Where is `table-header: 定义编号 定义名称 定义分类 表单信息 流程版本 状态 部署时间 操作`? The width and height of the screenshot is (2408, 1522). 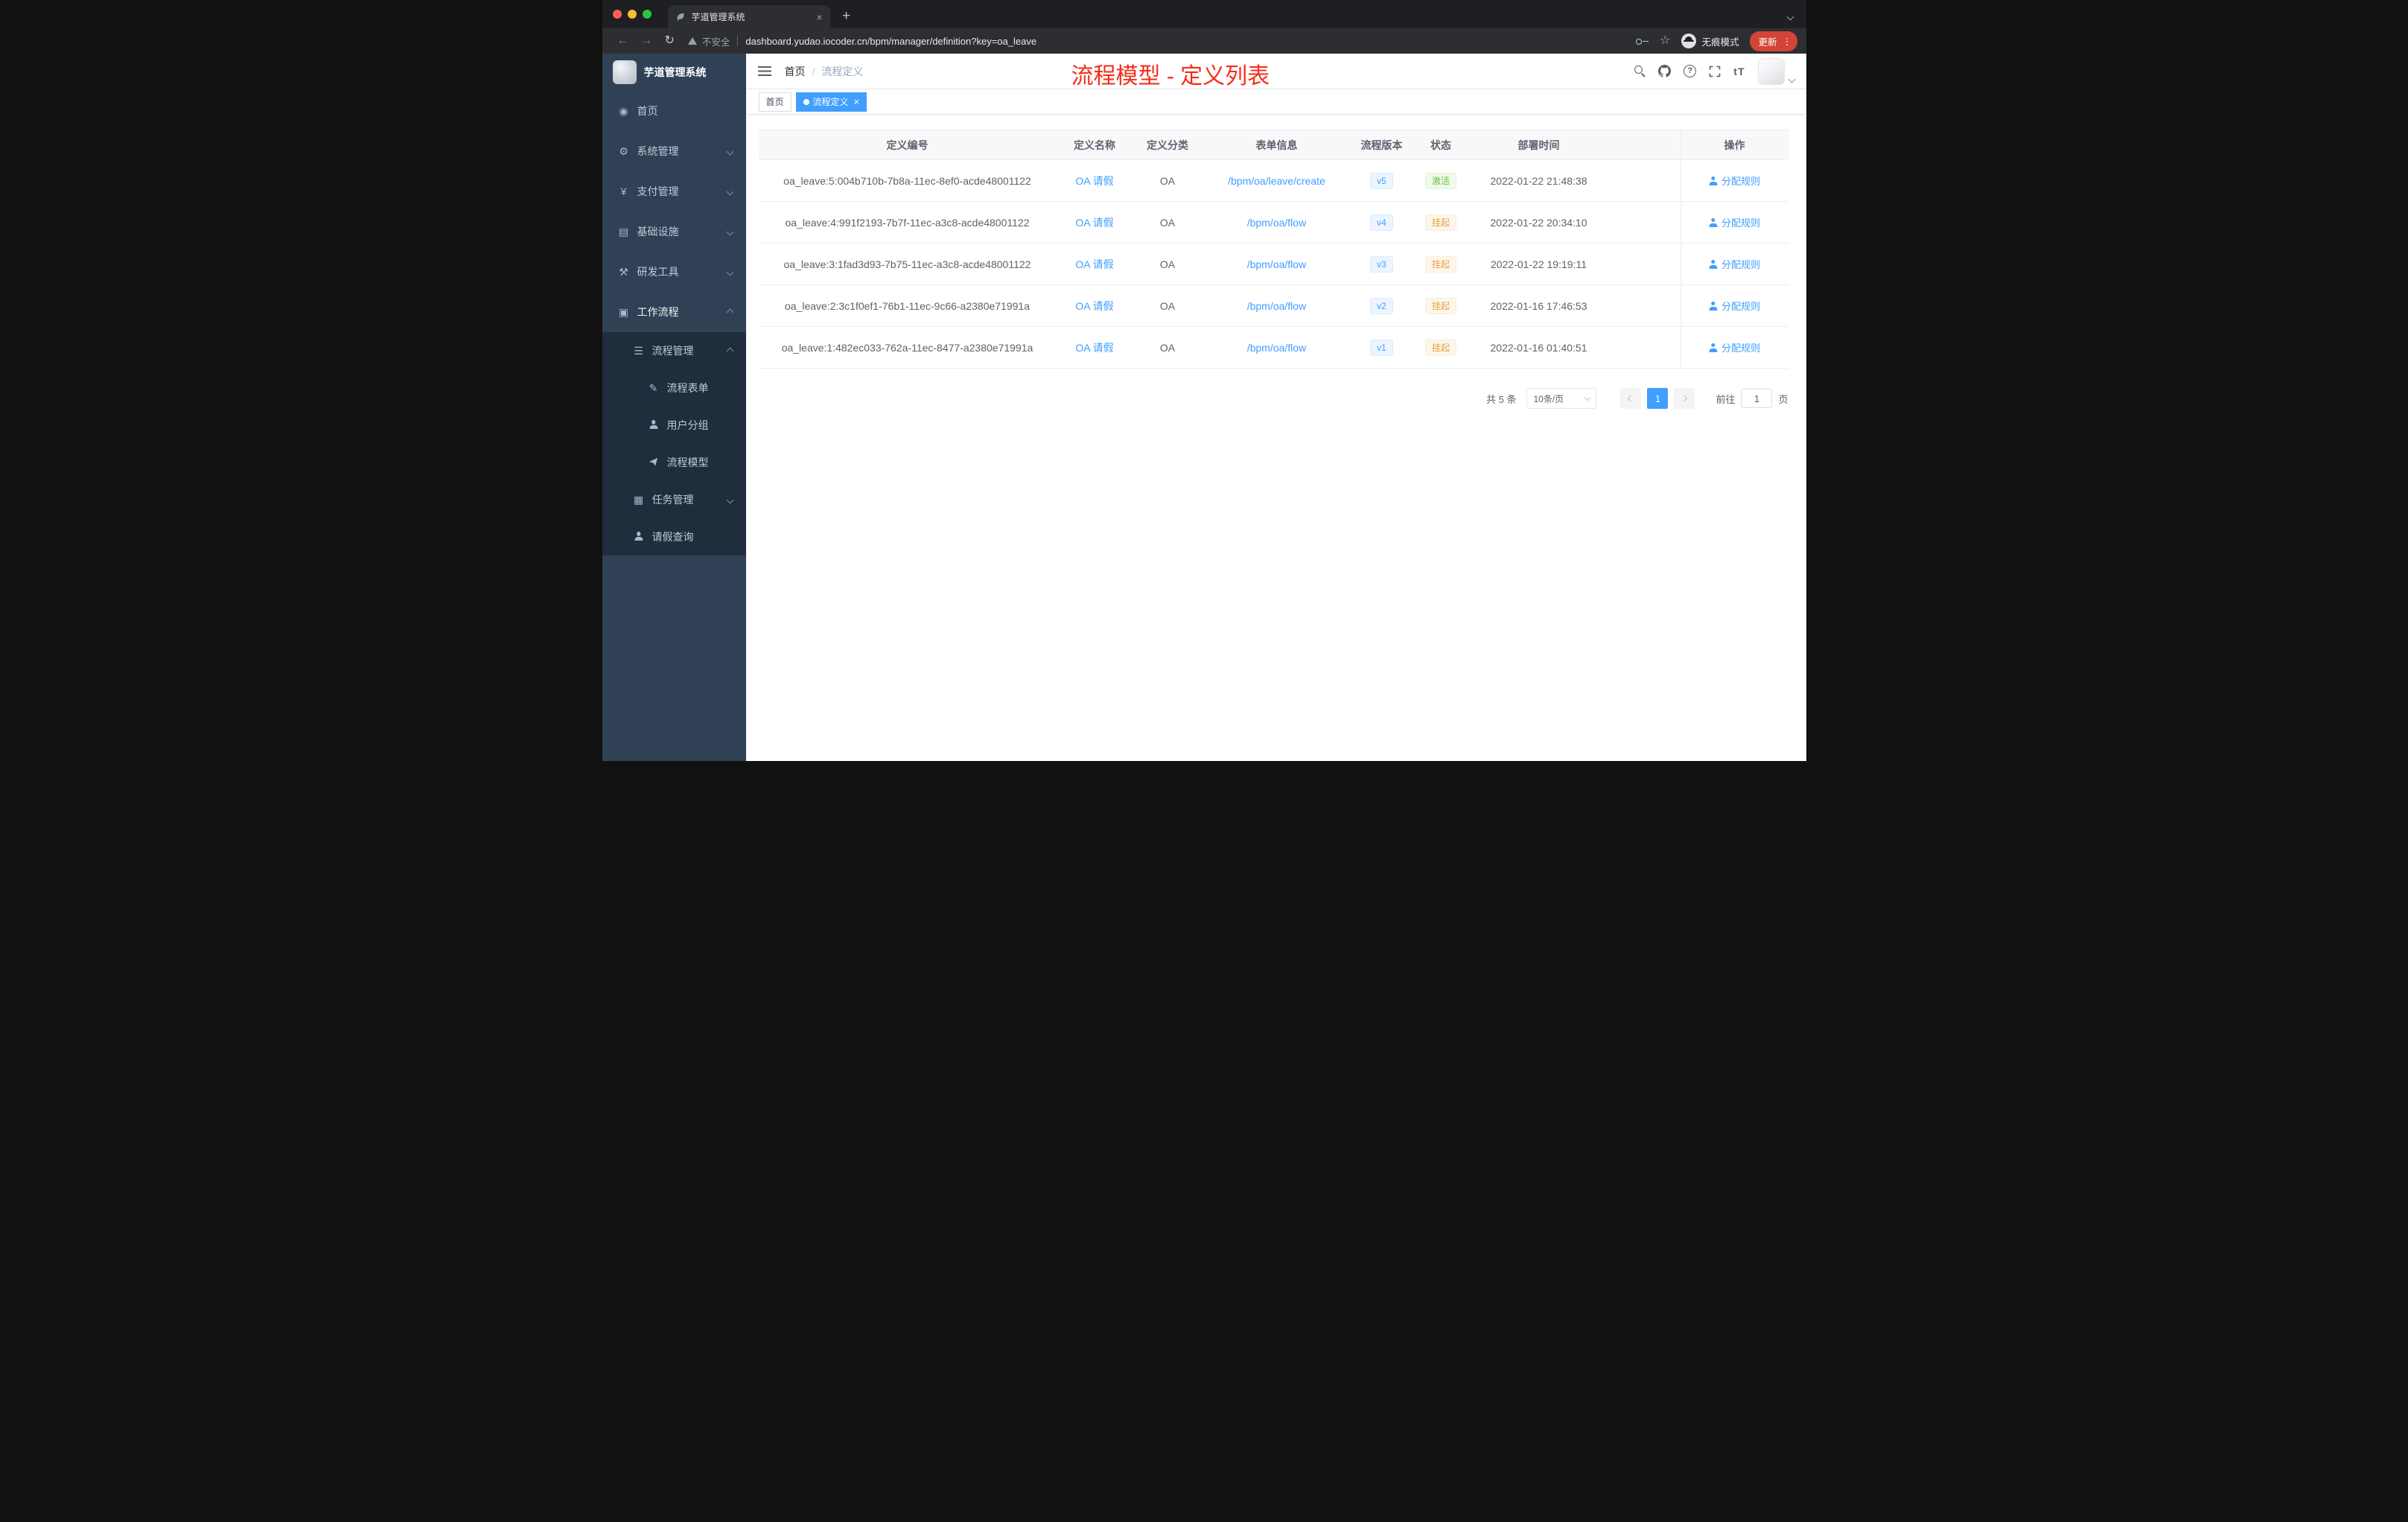 table-header: 定义编号 定义名称 定义分类 表单信息 流程版本 状态 部署时间 操作 is located at coordinates (1273, 145).